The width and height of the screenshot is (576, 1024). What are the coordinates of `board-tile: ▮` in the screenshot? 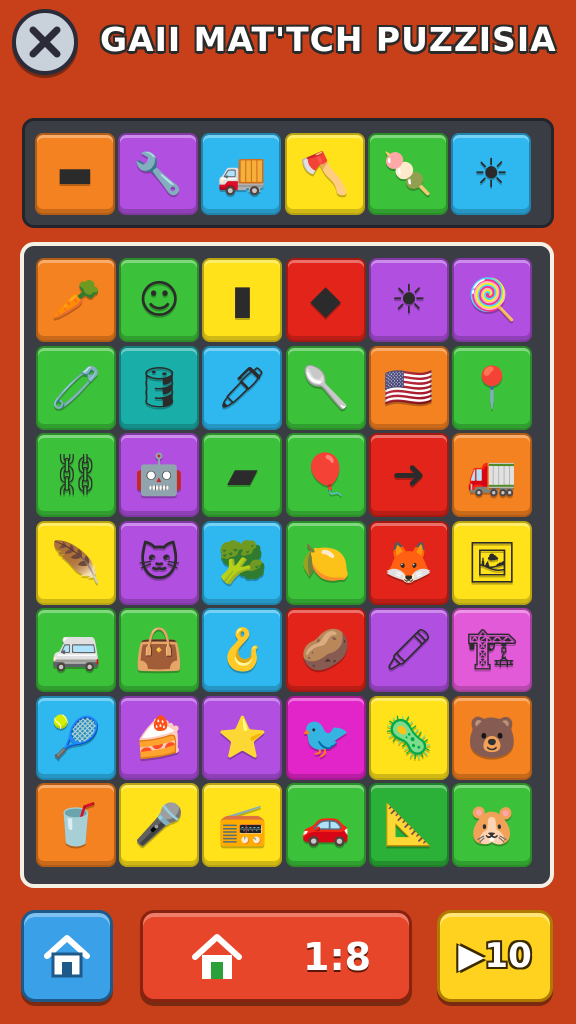 It's located at (242, 300).